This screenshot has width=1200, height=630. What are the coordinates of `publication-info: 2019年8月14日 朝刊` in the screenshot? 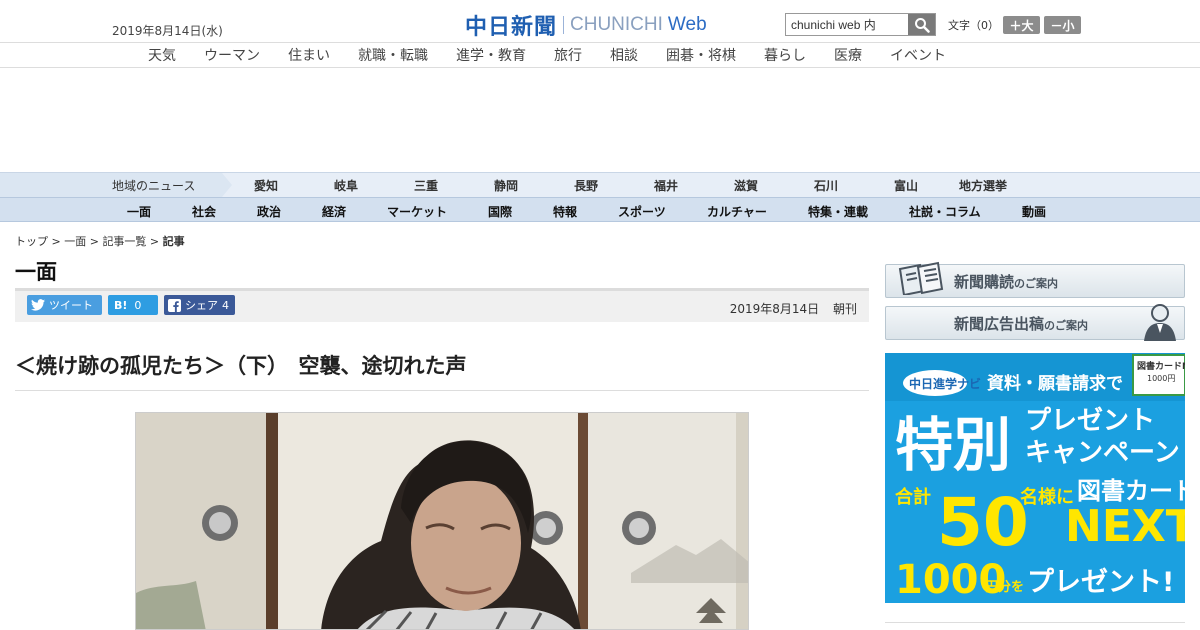 It's located at (788, 308).